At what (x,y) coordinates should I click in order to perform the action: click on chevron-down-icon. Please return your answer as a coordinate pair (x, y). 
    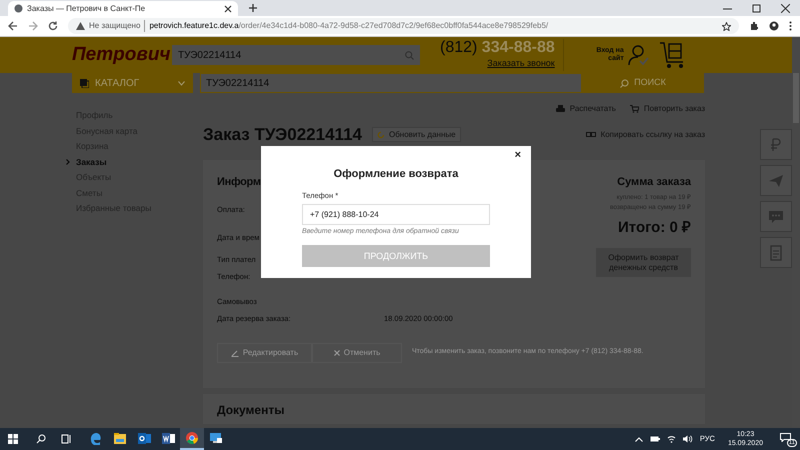
    Looking at the image, I should click on (181, 83).